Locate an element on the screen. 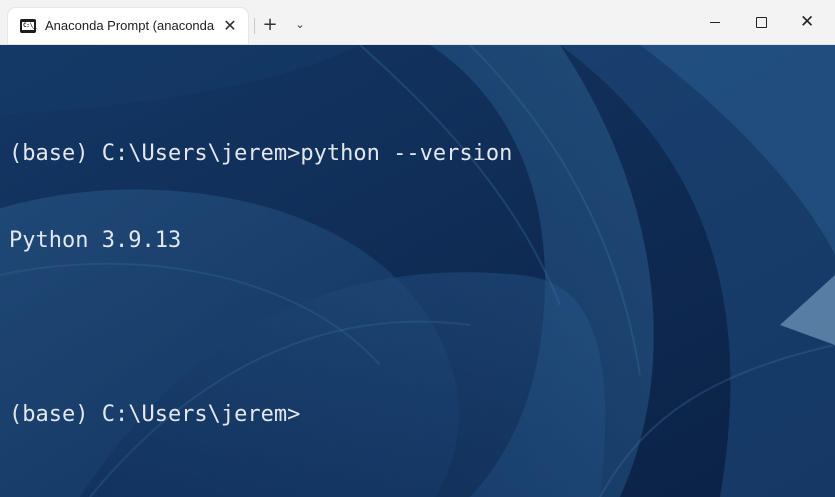  maximize-icon is located at coordinates (761, 22).